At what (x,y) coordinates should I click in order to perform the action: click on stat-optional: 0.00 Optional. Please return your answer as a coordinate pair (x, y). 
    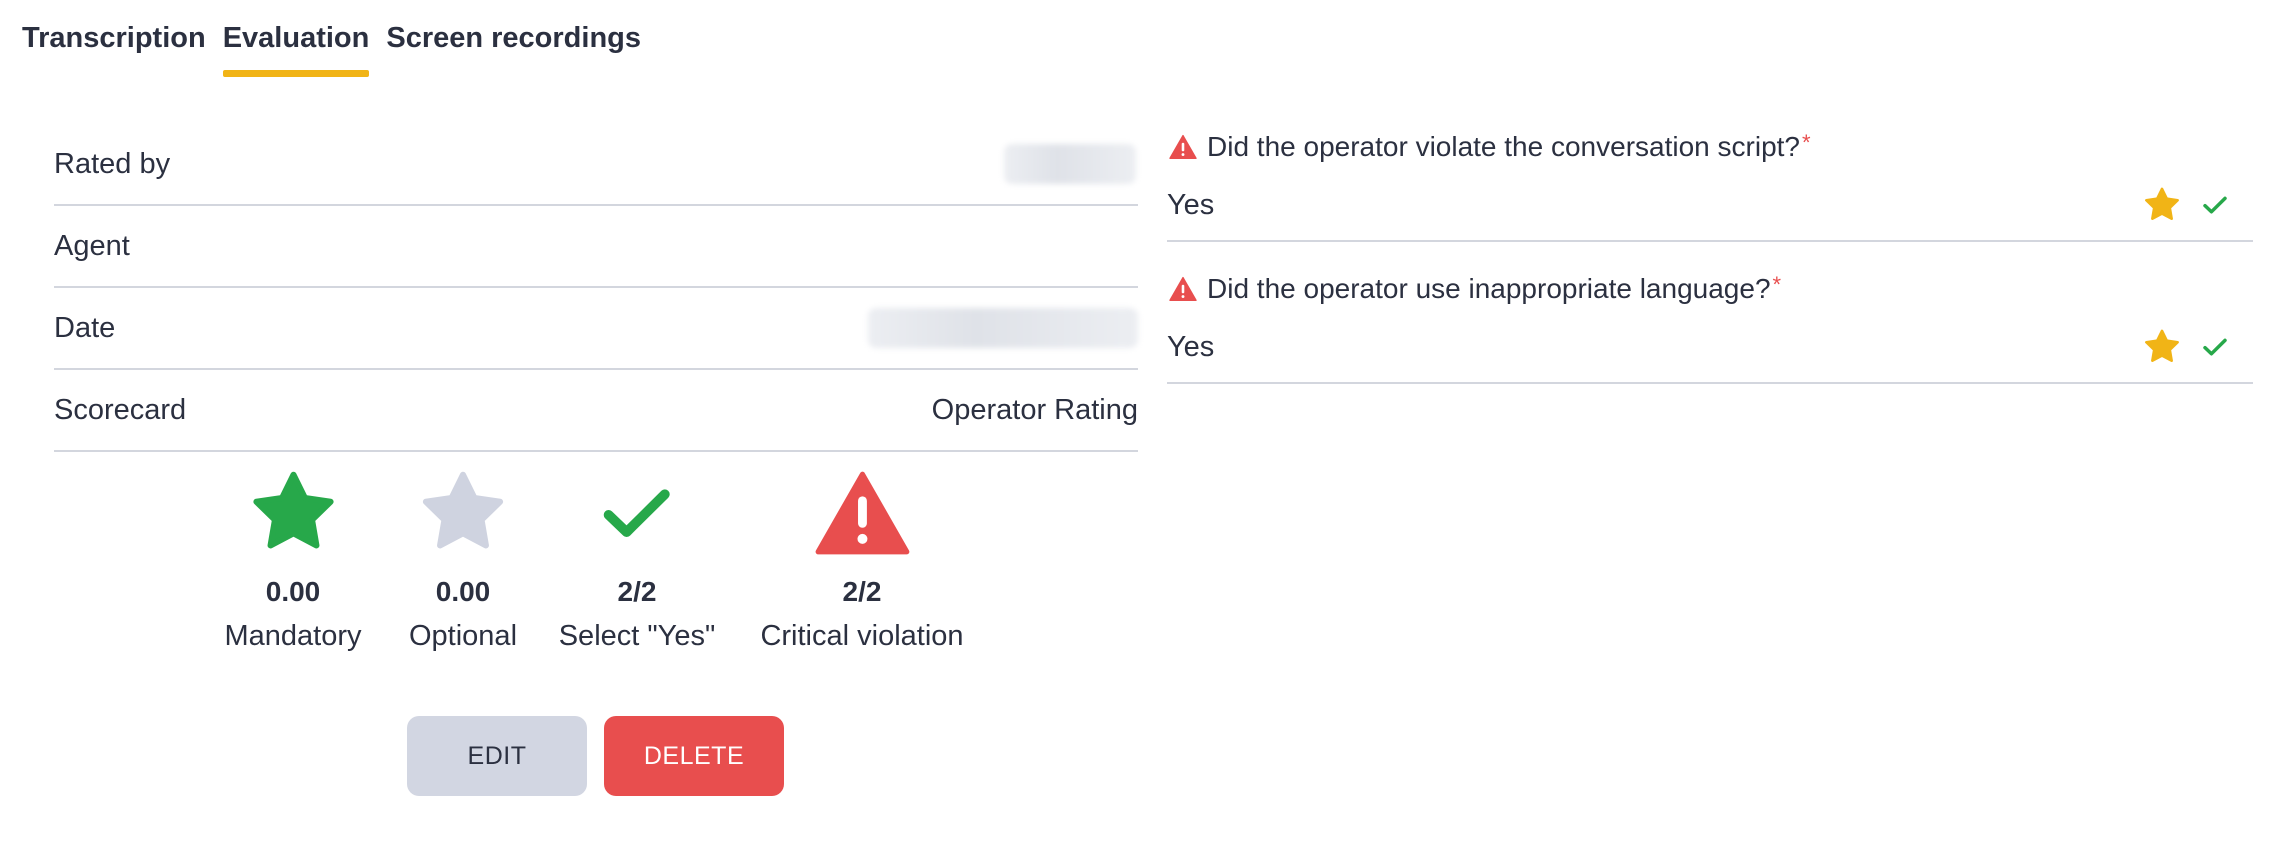
    Looking at the image, I should click on (463, 560).